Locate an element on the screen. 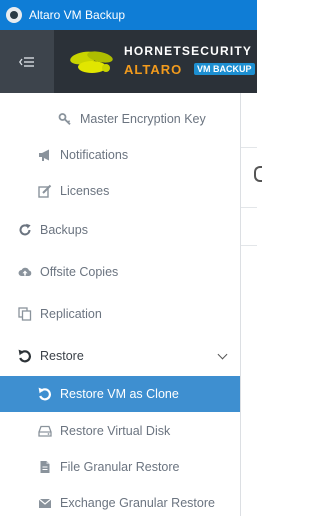 The width and height of the screenshot is (320, 521). sidebar-item-label: Restore VM as Clone is located at coordinates (119, 394).